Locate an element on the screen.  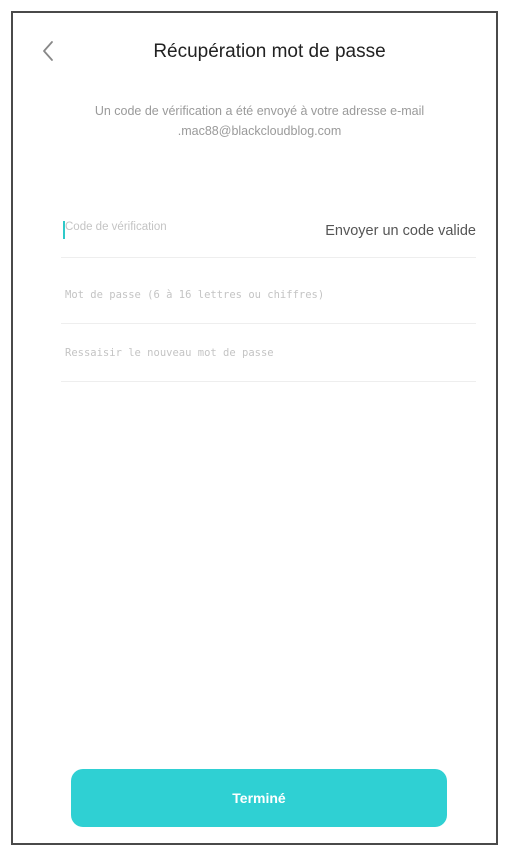
header: Récupération mot de passe is located at coordinates (254, 53).